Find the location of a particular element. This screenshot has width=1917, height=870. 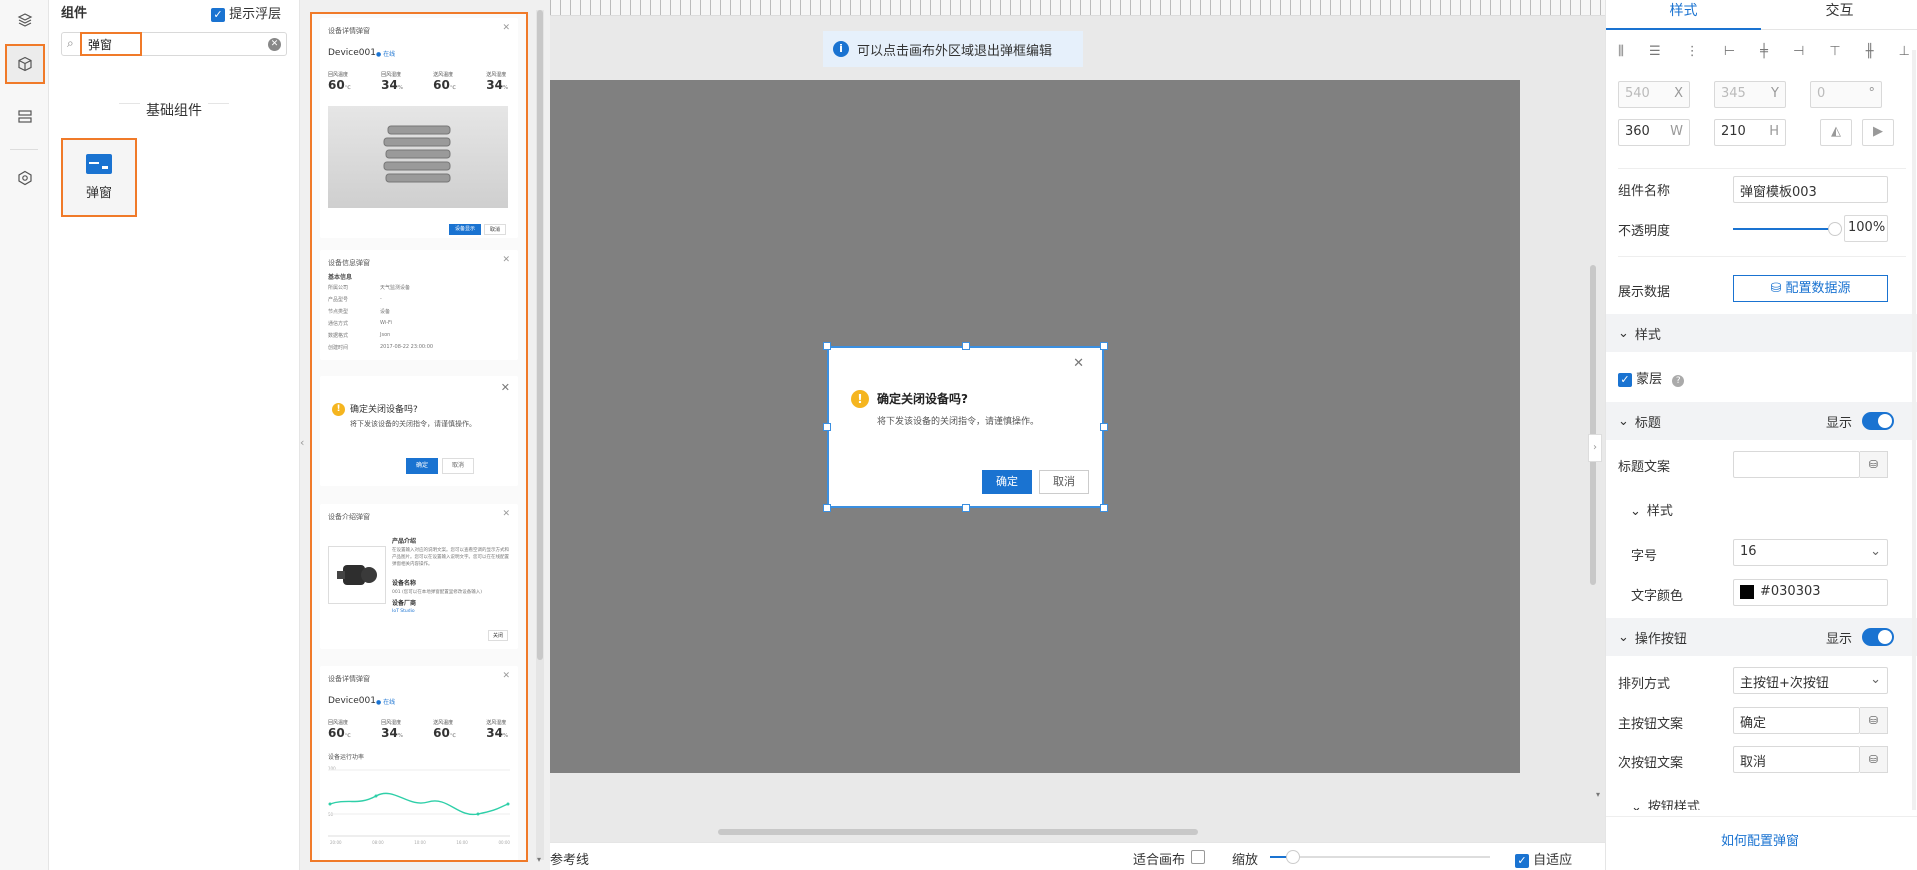

card-title: 设备介绍弹窗 is located at coordinates (349, 517).